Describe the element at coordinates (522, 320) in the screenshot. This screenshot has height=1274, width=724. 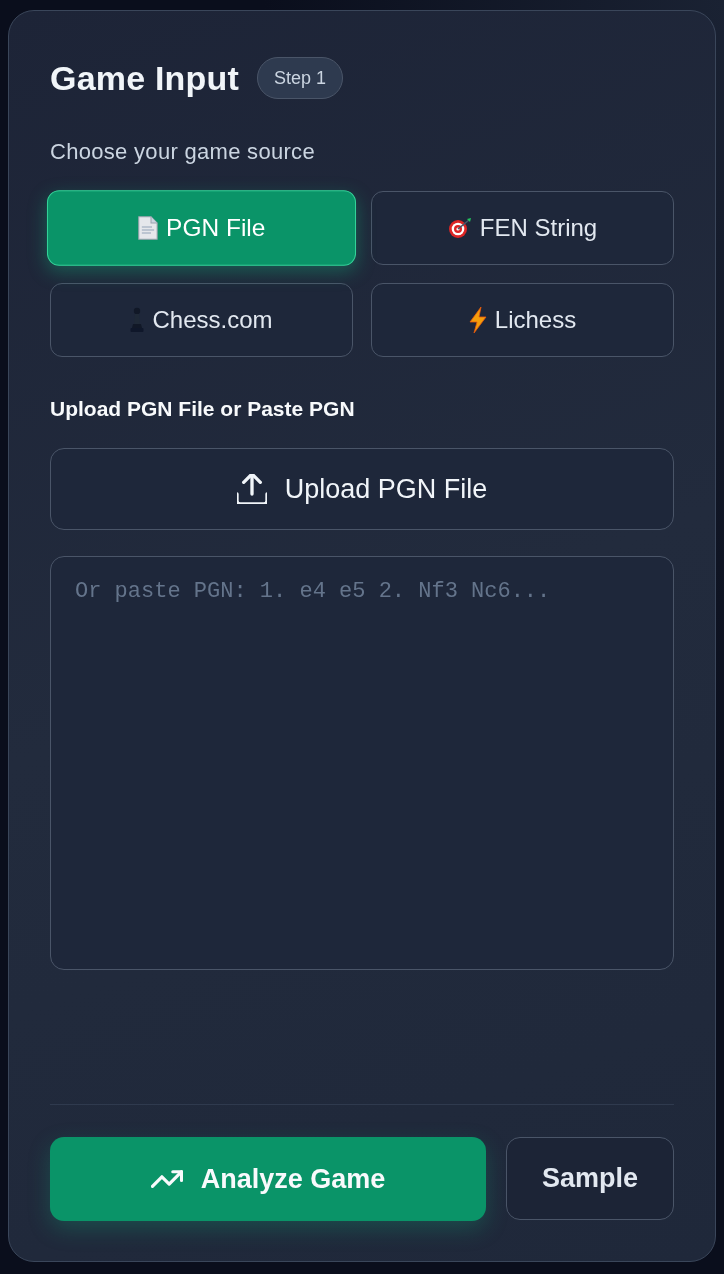
I see `source-option-button: Lichess` at that location.